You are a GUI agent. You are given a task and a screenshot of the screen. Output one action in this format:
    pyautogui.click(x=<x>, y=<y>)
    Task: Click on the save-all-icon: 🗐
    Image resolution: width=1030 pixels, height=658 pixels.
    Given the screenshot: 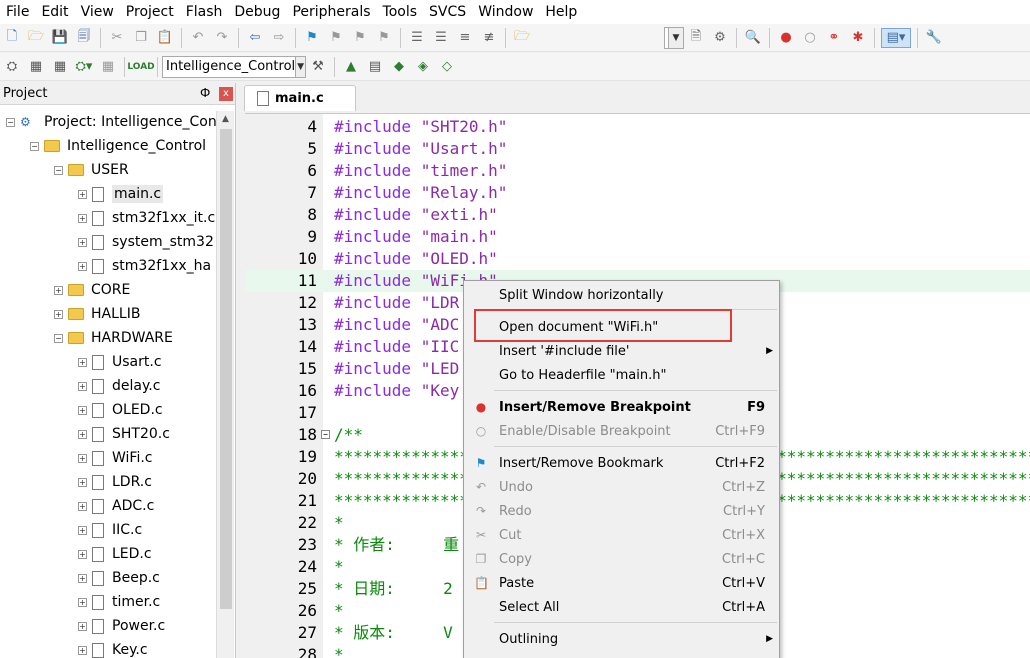 What is the action you would take?
    pyautogui.click(x=84, y=38)
    